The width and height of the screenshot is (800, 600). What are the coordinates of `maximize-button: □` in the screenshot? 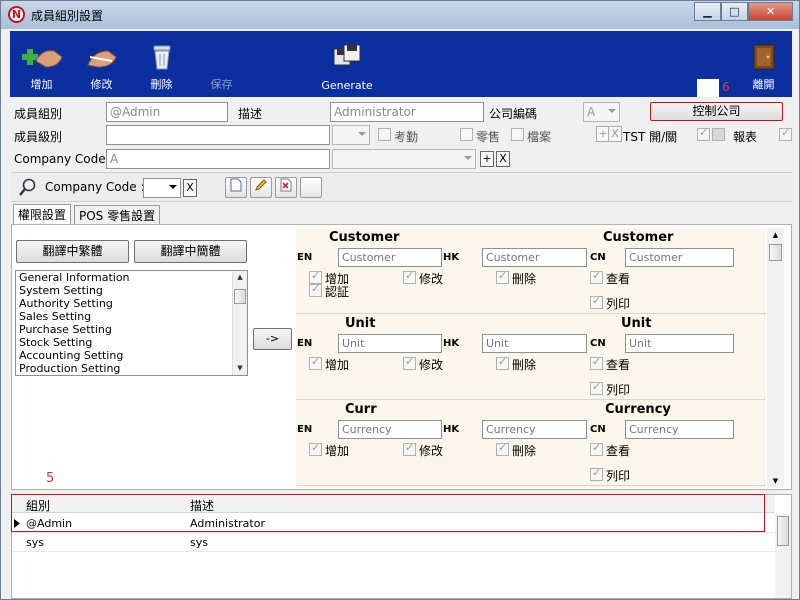 It's located at (734, 11).